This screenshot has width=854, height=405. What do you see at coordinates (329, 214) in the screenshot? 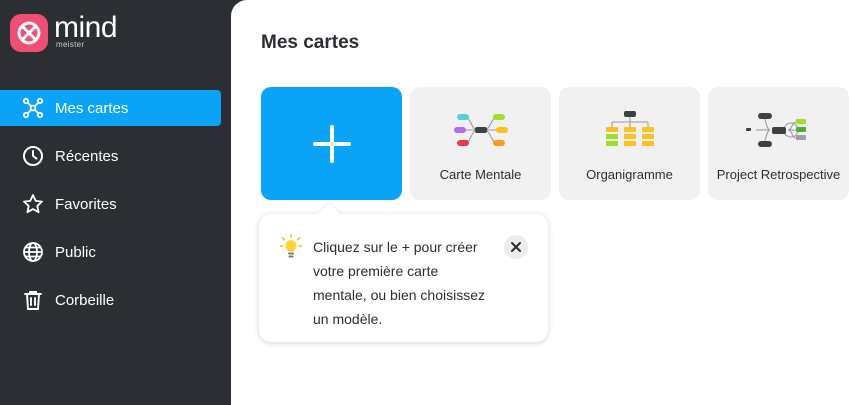
I see `tooltip-arrow` at bounding box center [329, 214].